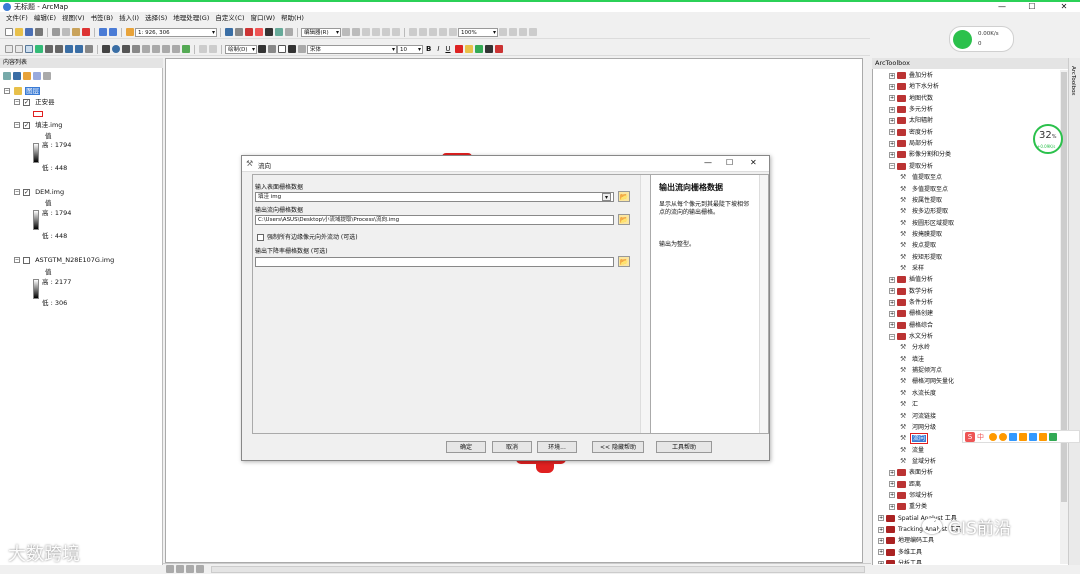  I want to click on menu-edit: 编辑(E), so click(45, 18).